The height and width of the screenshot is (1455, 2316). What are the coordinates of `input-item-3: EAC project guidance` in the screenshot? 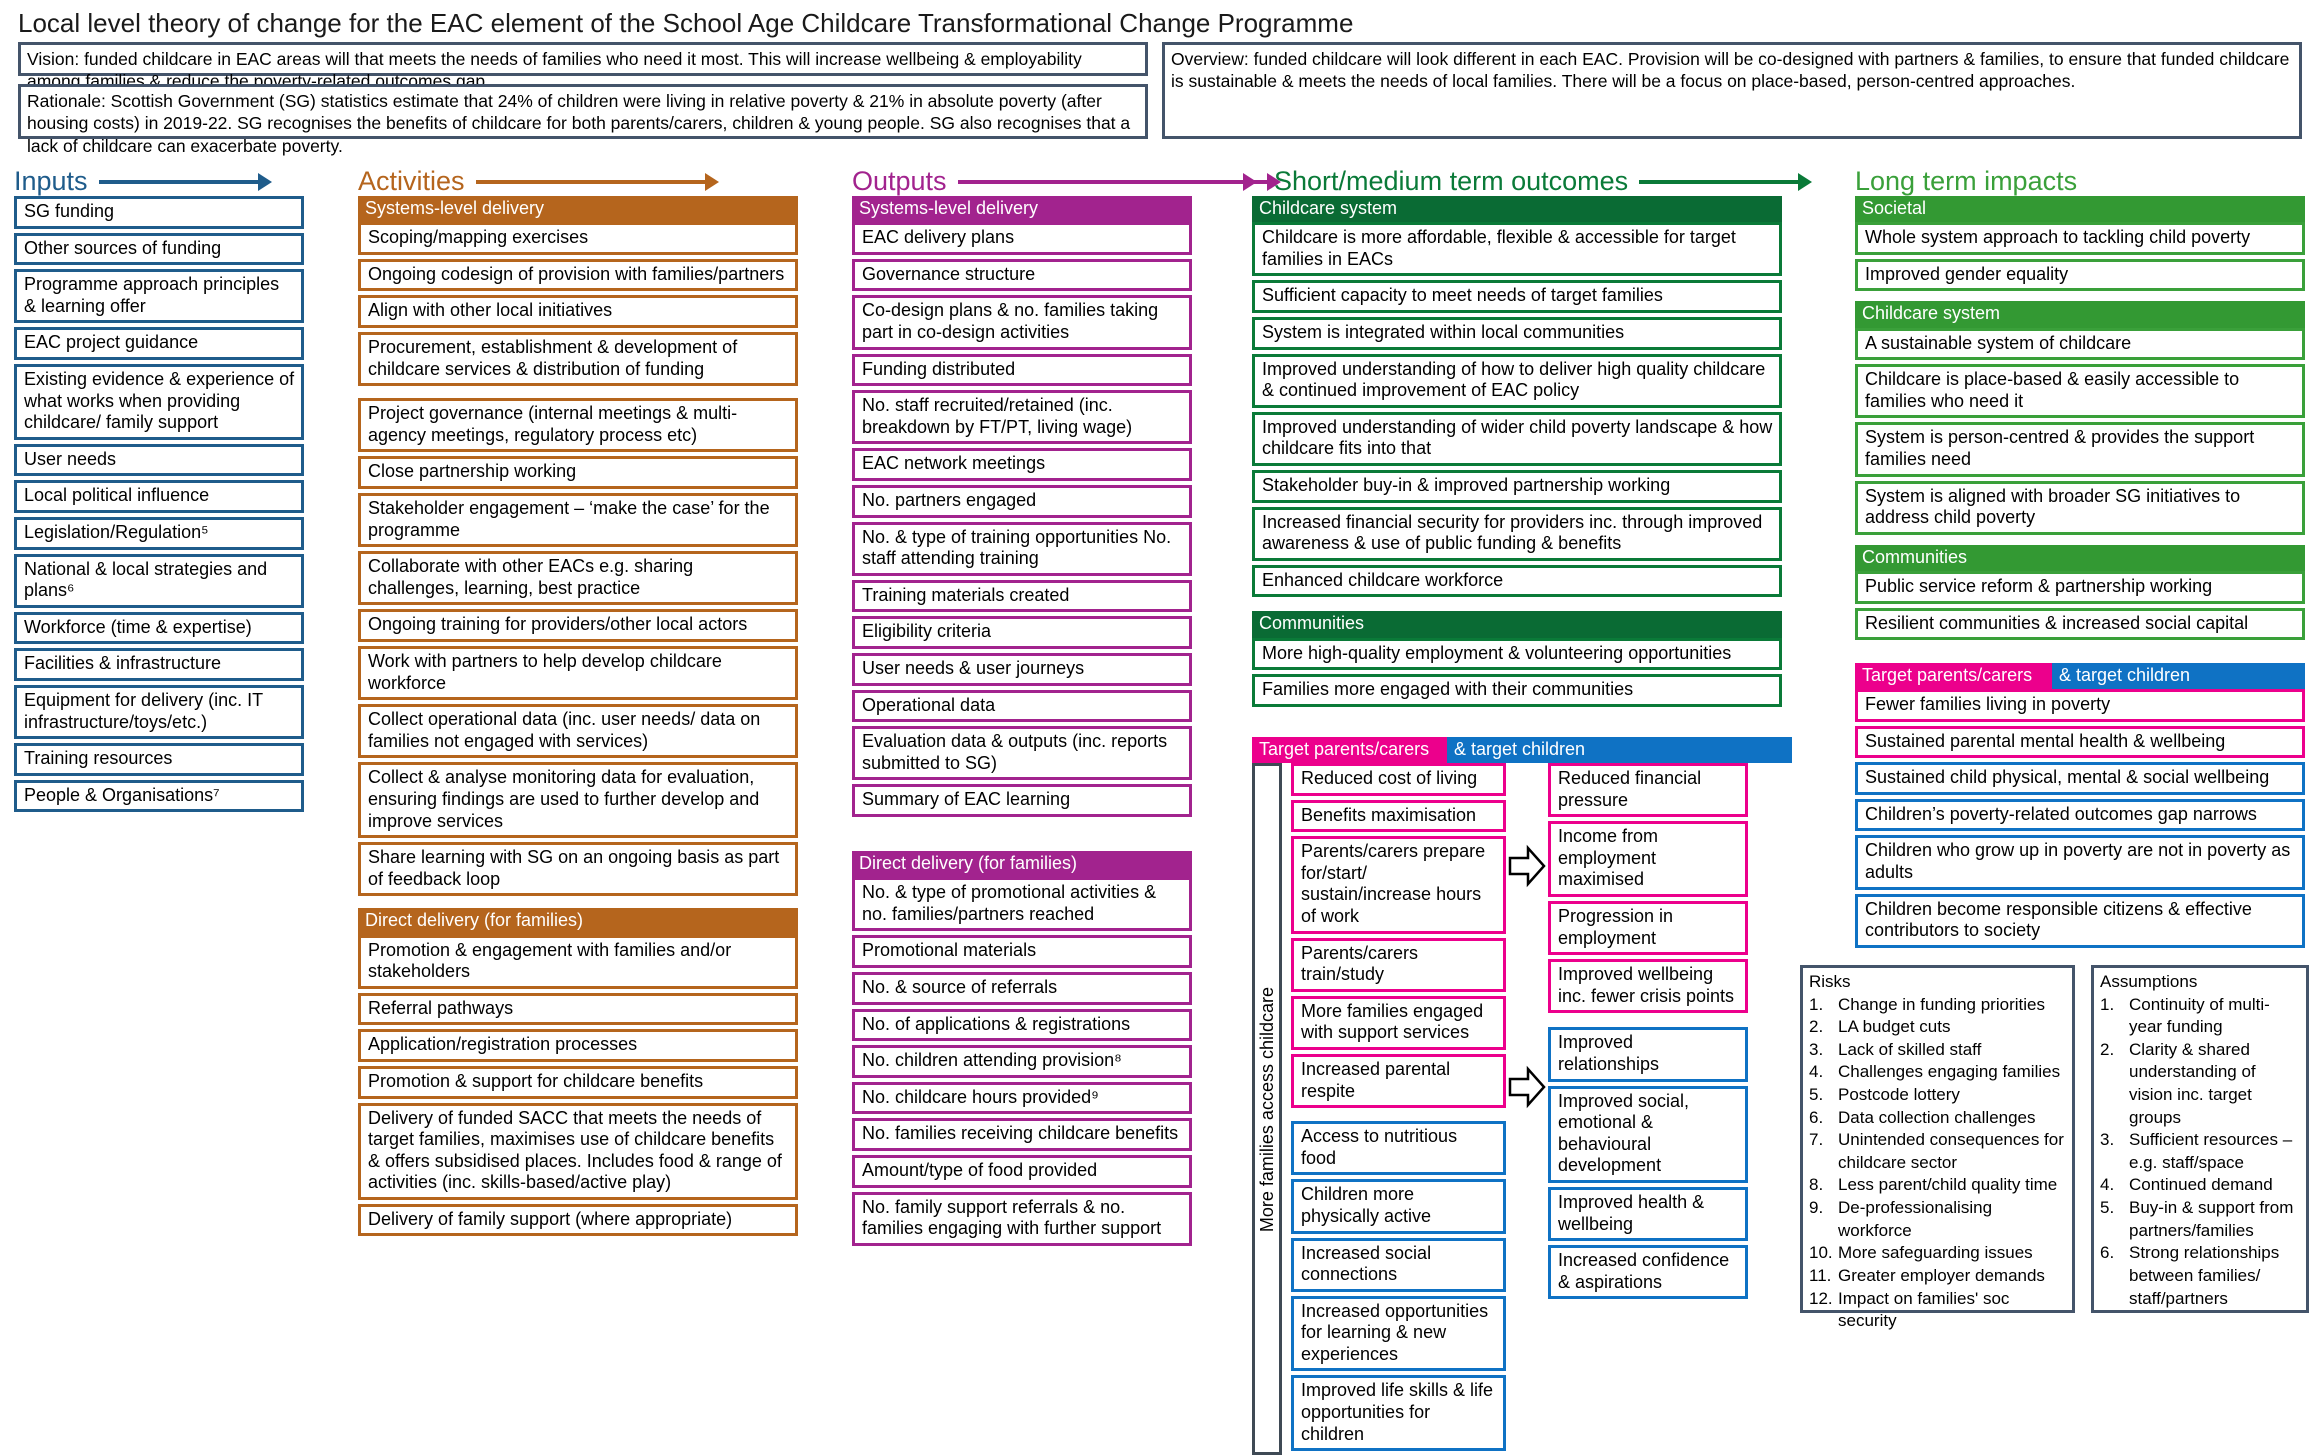 It's located at (159, 343).